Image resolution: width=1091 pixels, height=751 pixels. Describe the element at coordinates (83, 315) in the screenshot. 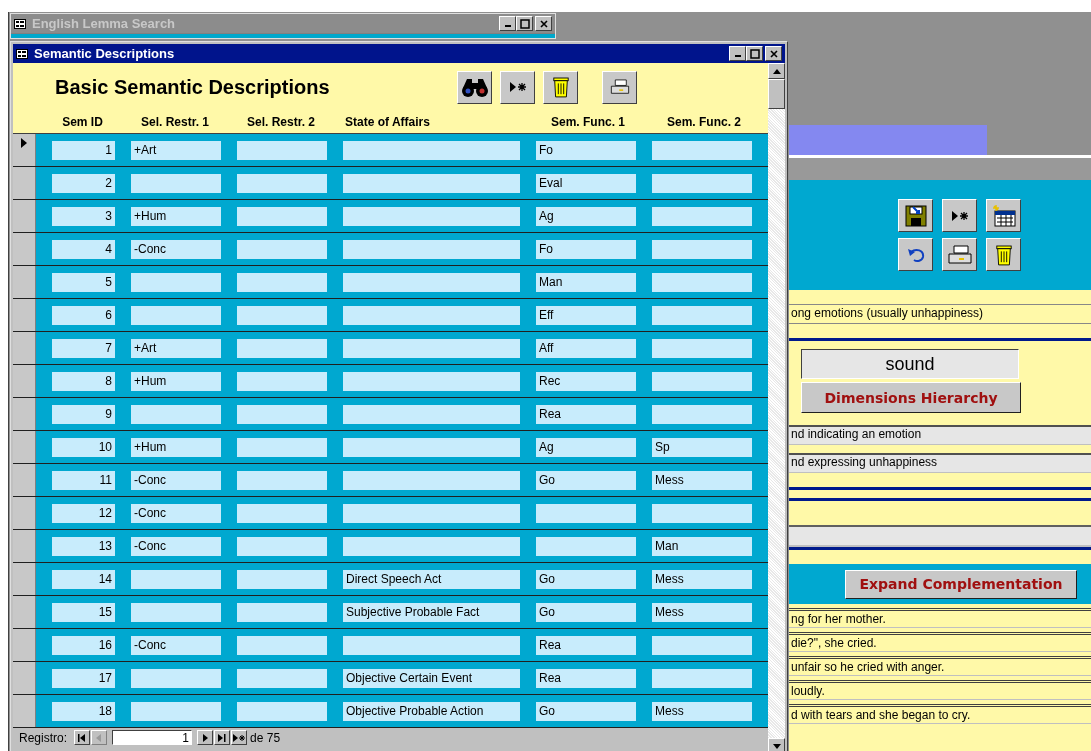

I see `record-field: 6` at that location.